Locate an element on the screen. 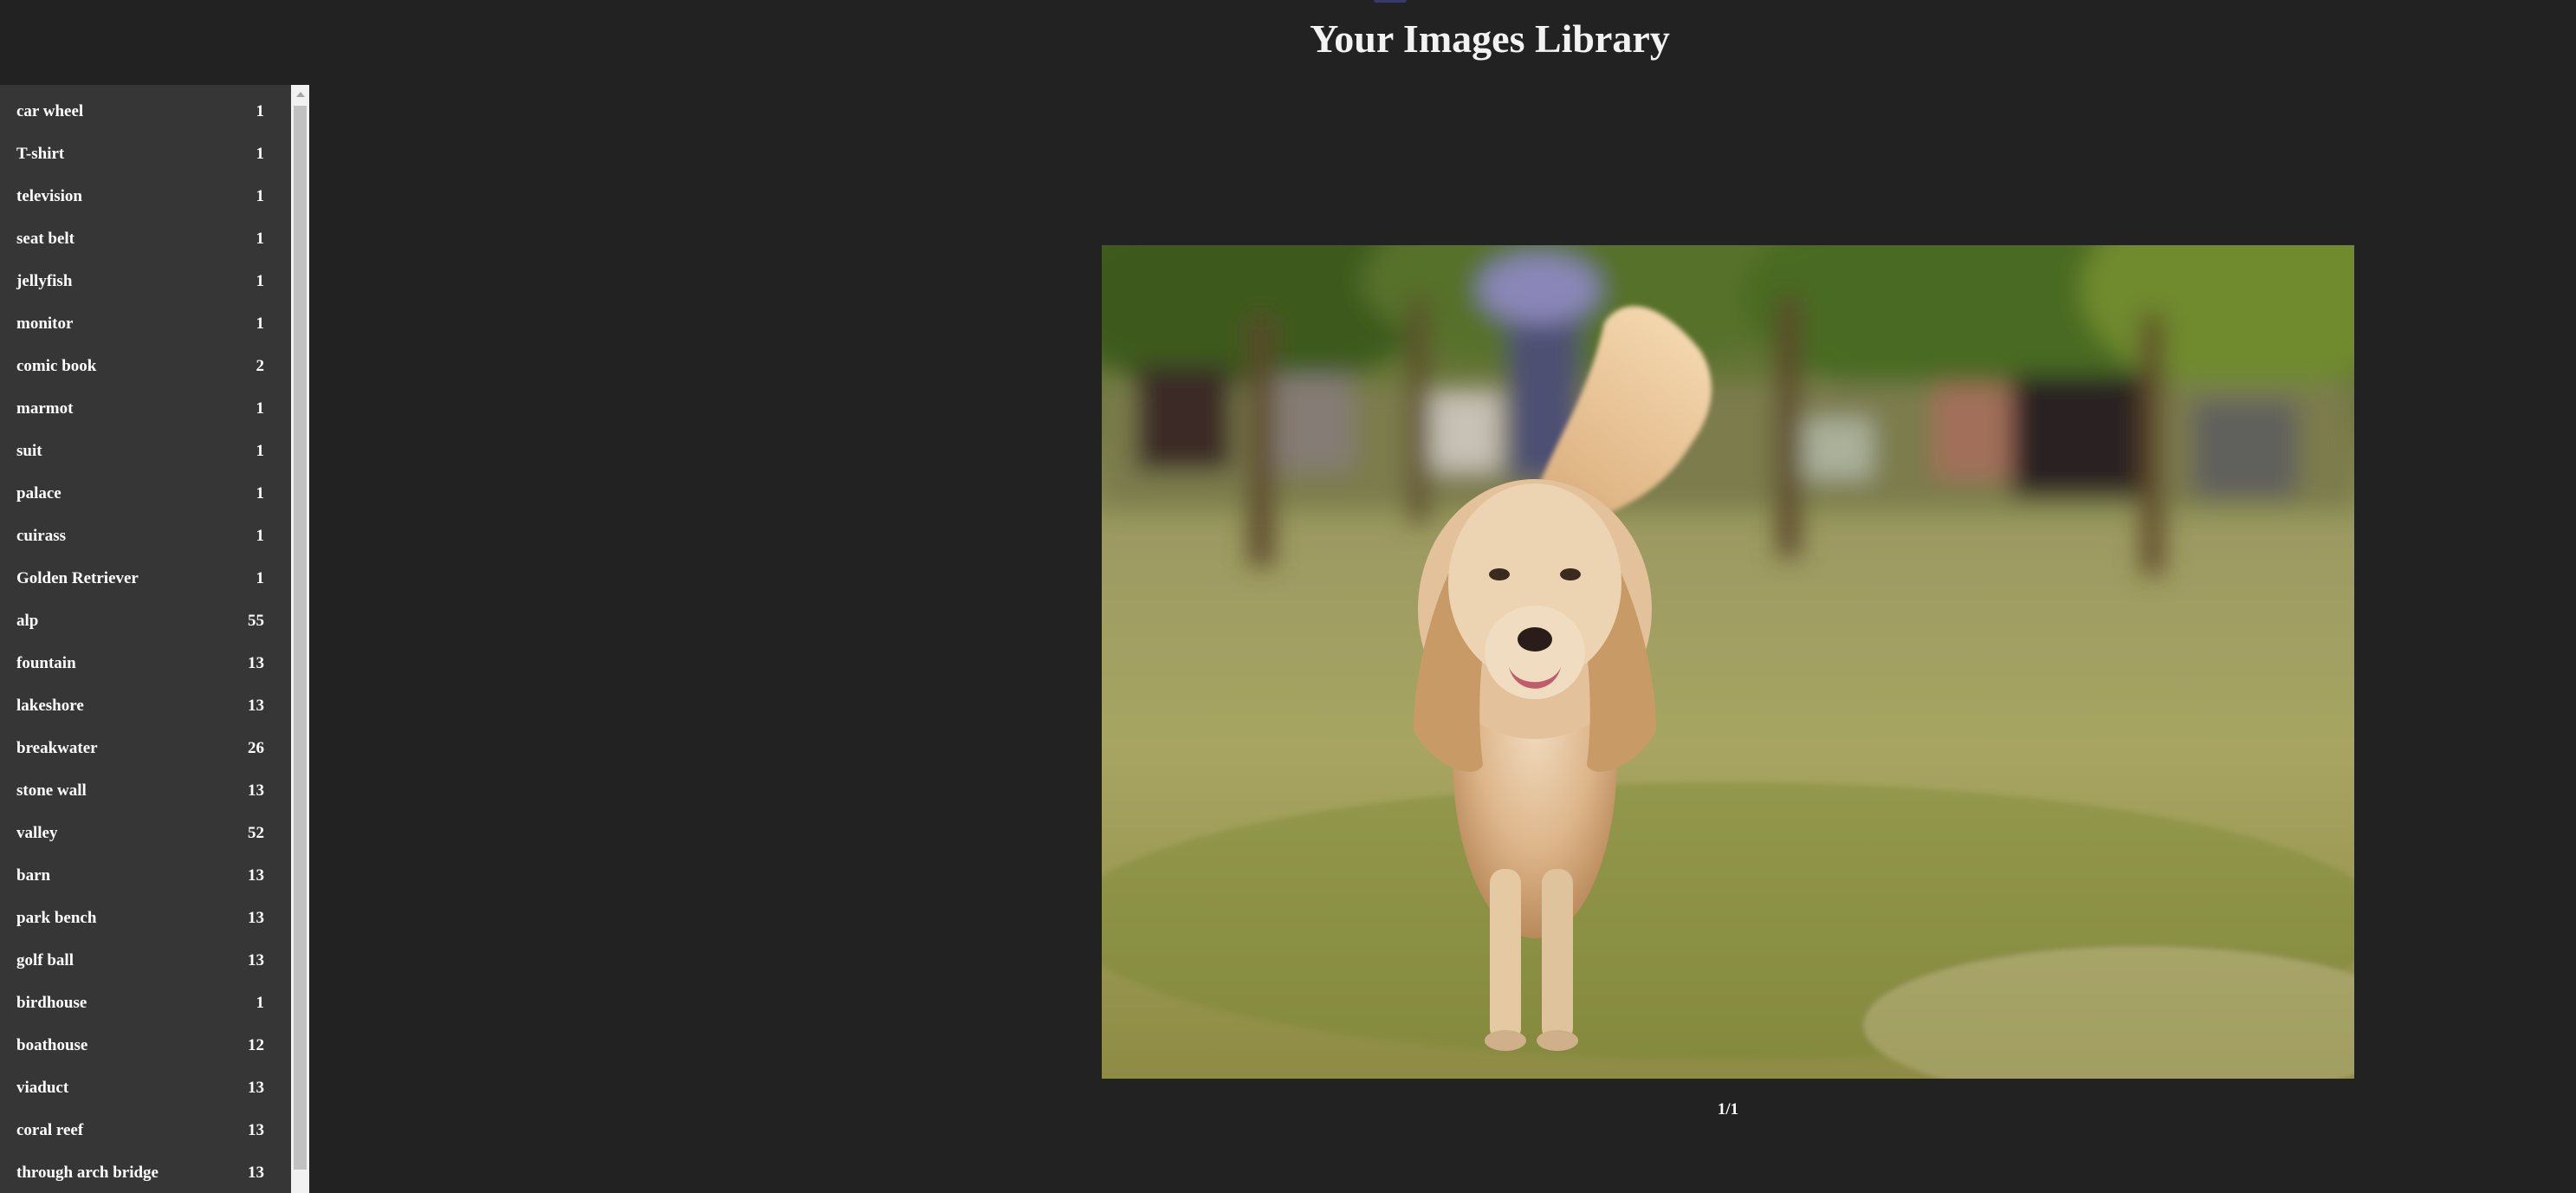  sidebar-item-label: valley is located at coordinates (37, 832).